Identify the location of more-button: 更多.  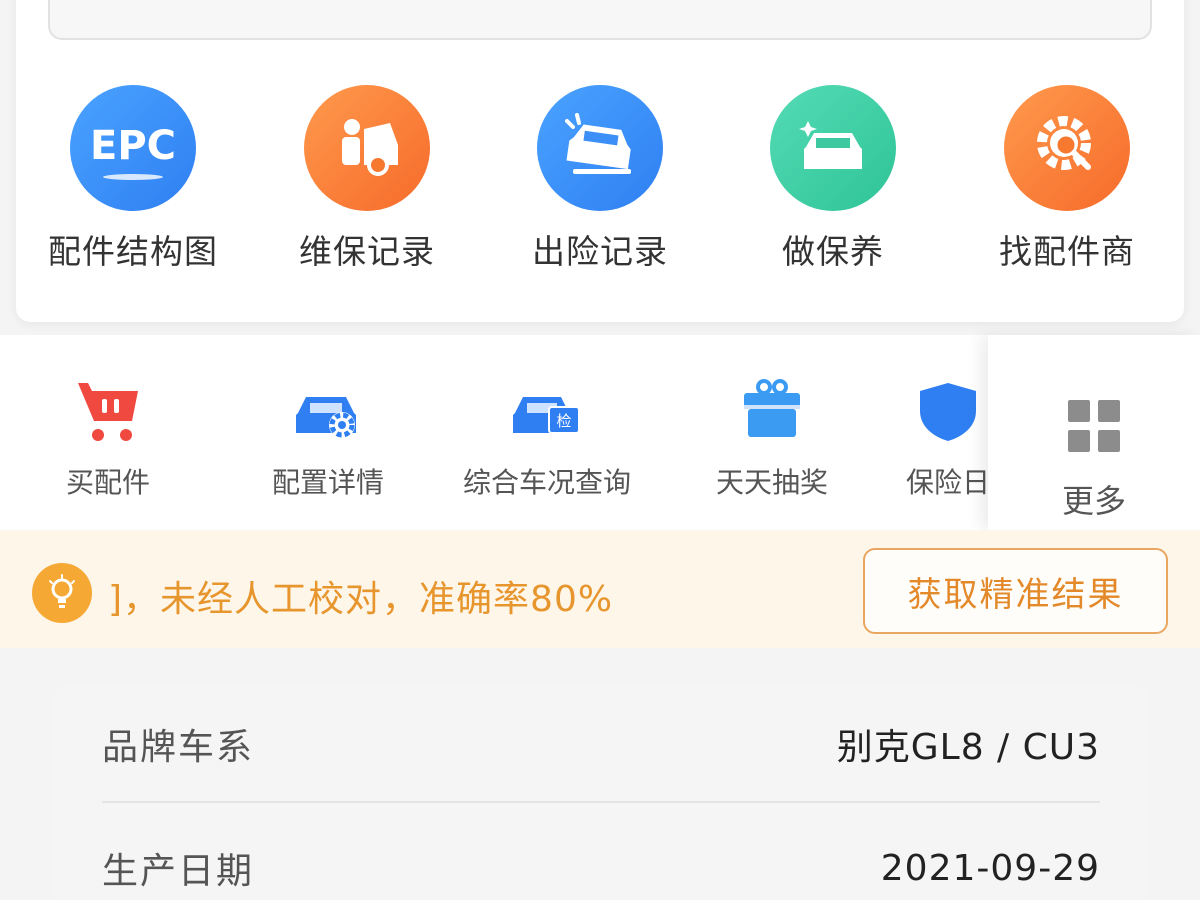
(1094, 432).